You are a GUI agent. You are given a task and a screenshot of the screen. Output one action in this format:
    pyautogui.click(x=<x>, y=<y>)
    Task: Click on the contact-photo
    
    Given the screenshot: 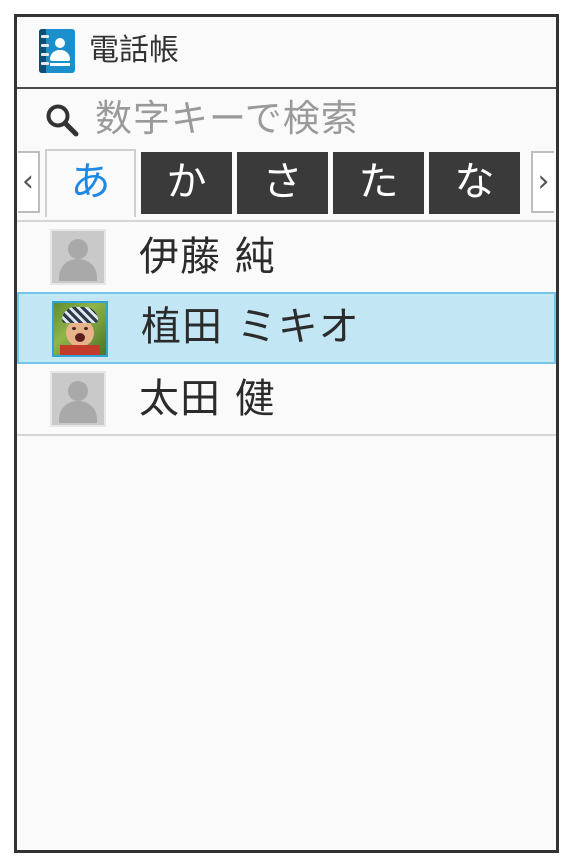 What is the action you would take?
    pyautogui.click(x=80, y=329)
    